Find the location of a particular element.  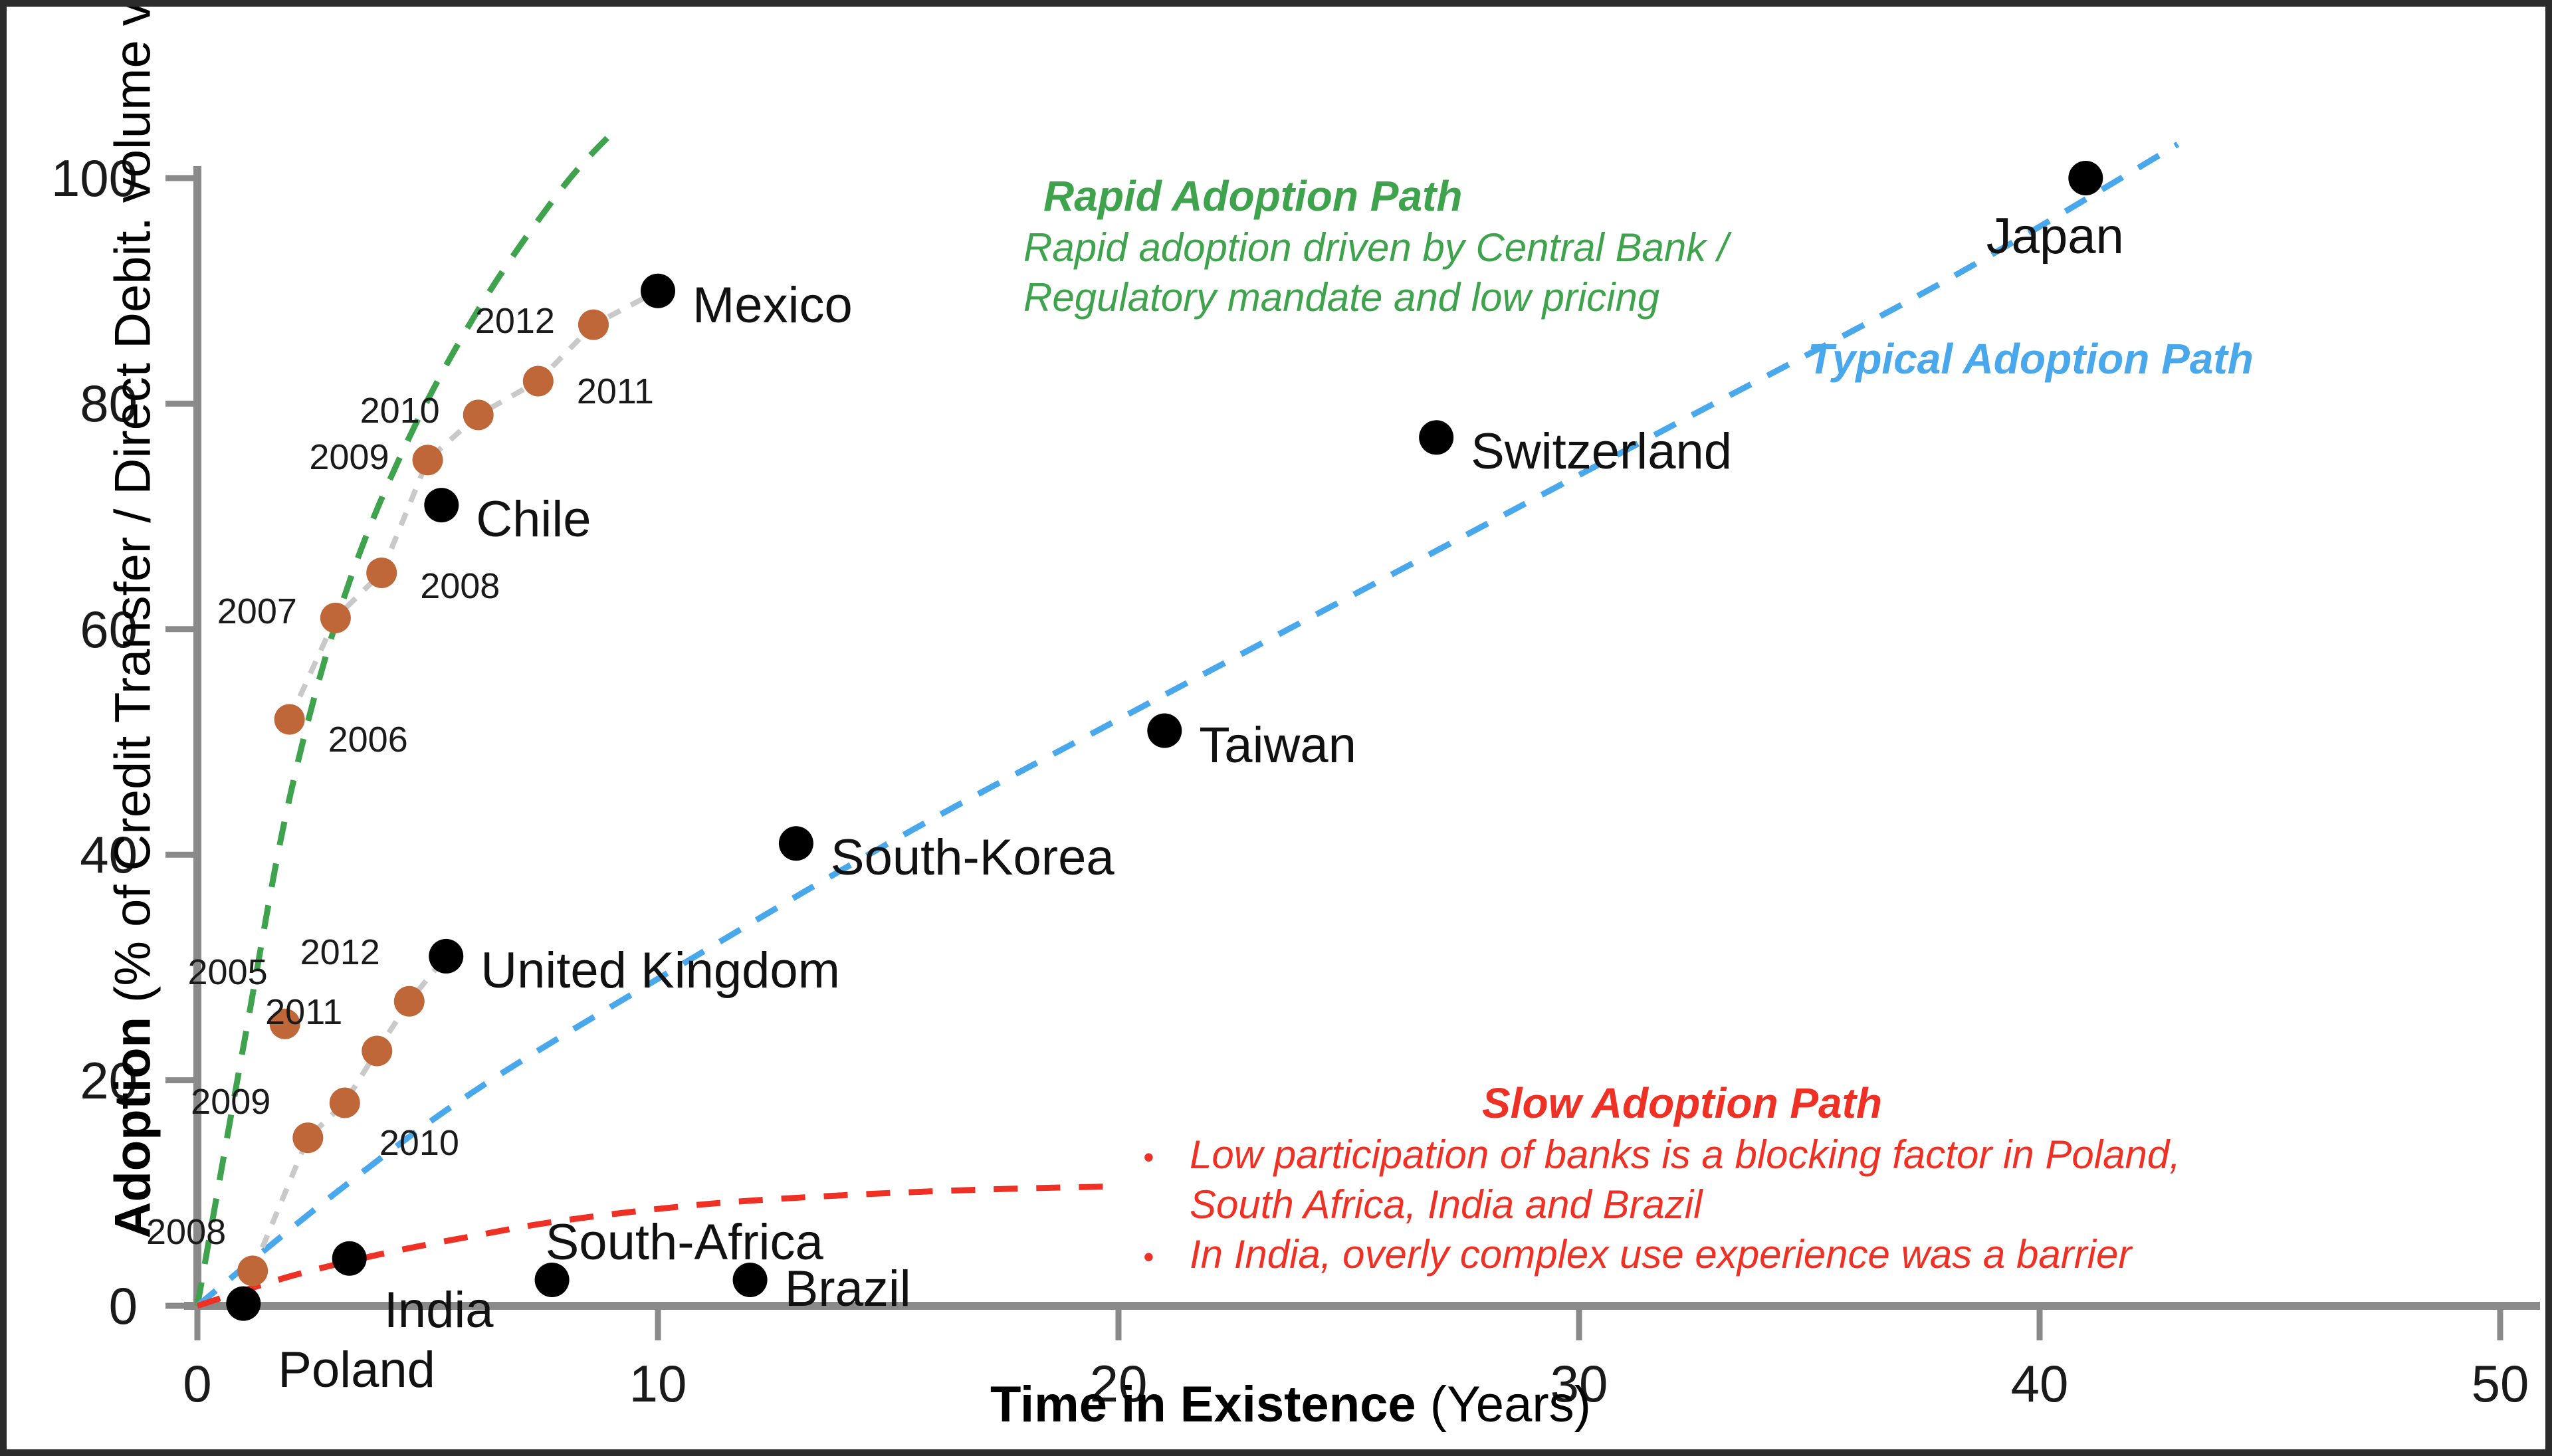

annotation-slow-title: Slow Adoption Path is located at coordinates (1682, 1103).